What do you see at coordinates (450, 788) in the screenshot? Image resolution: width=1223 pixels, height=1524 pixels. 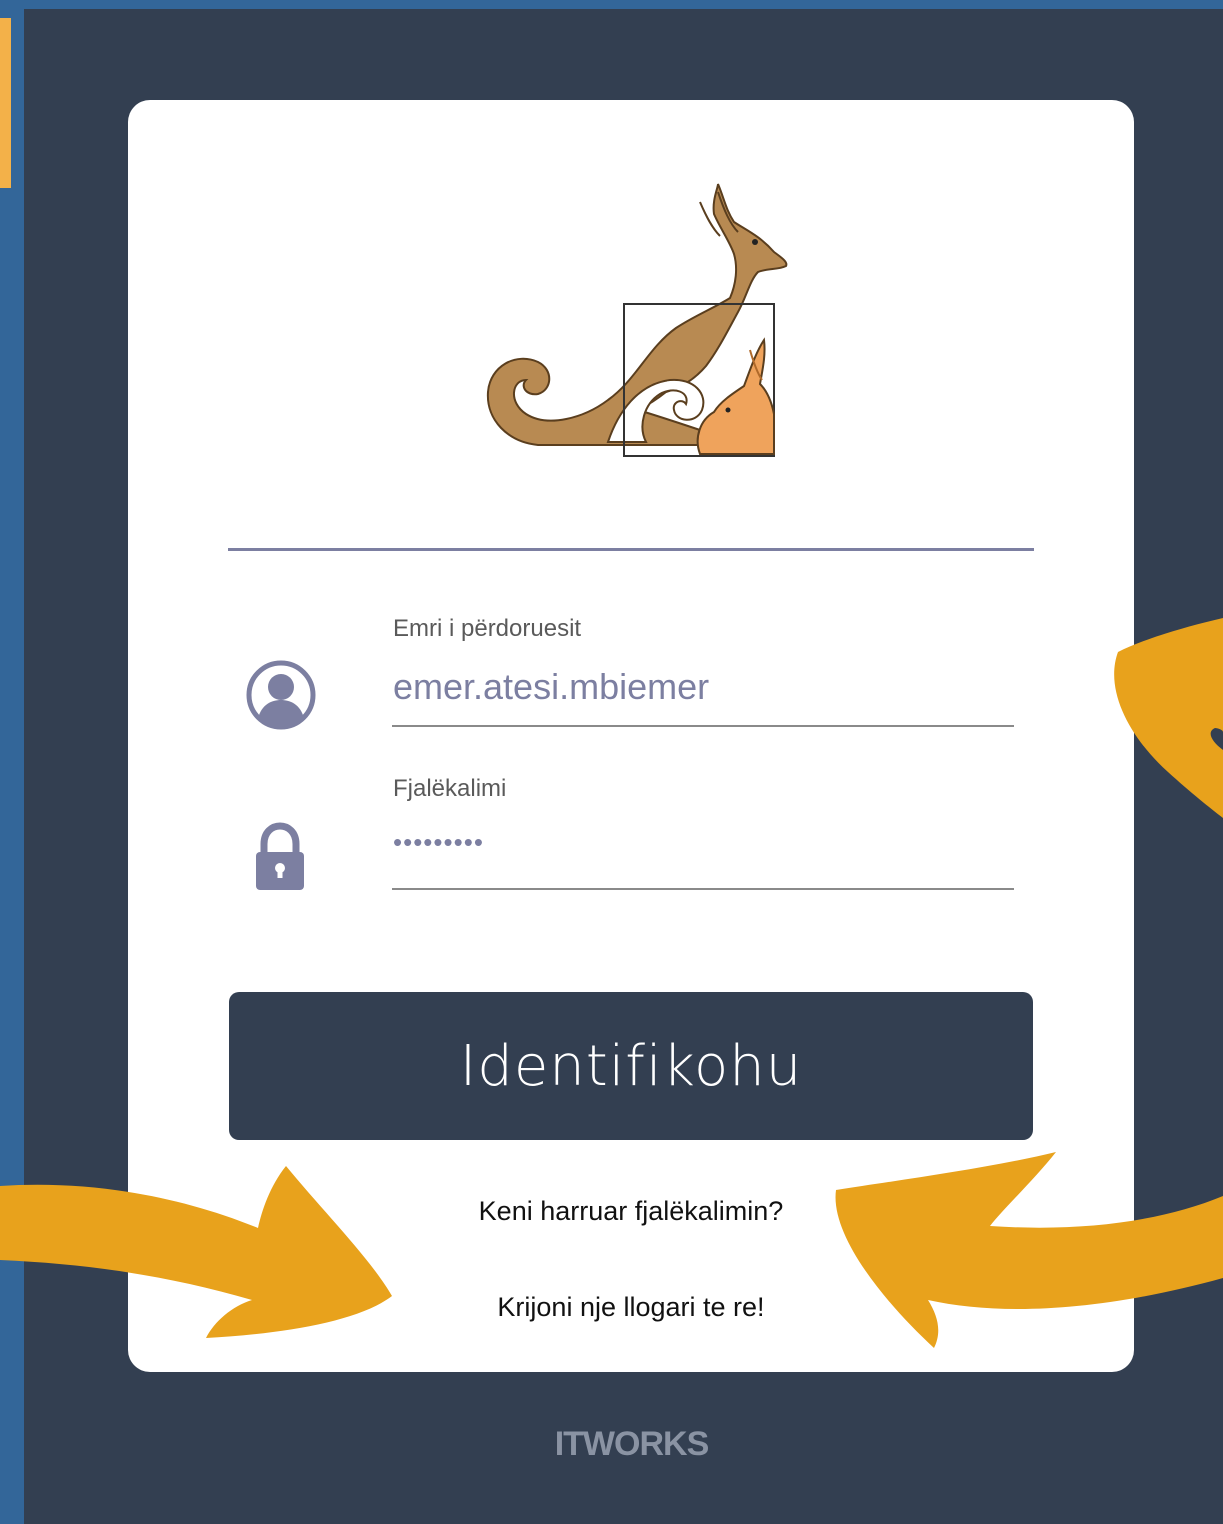 I see `password-label: Fjalëkalimi` at bounding box center [450, 788].